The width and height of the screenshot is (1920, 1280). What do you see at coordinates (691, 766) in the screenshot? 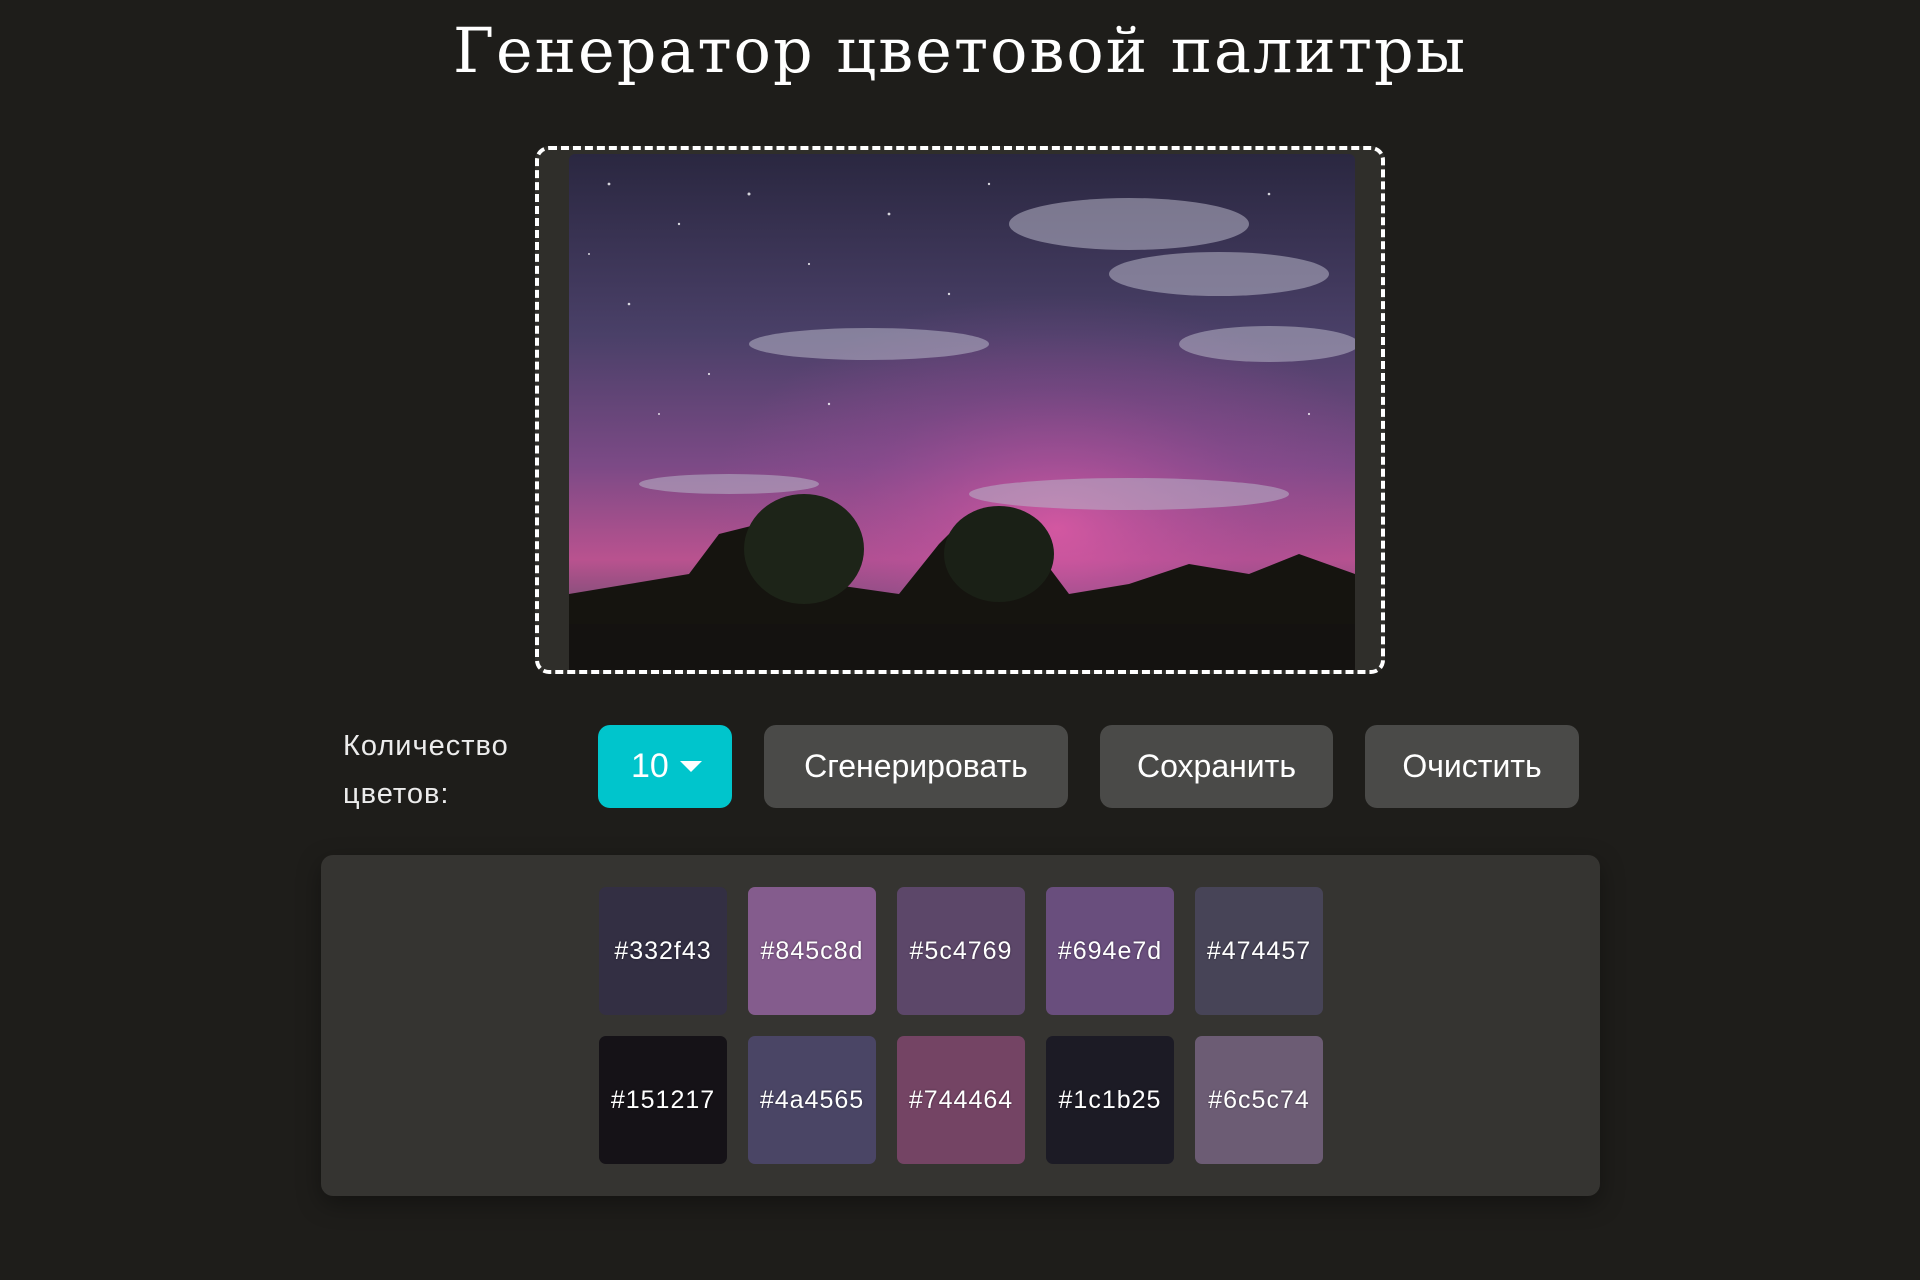
I see `chevron-down-icon` at bounding box center [691, 766].